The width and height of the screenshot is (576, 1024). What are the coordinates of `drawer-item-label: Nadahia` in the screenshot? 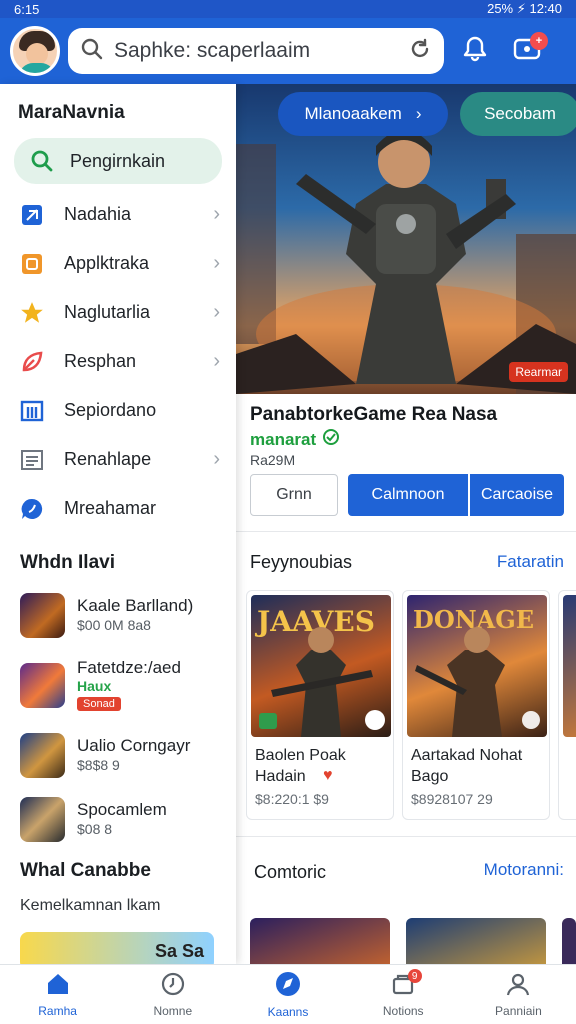 It's located at (98, 214).